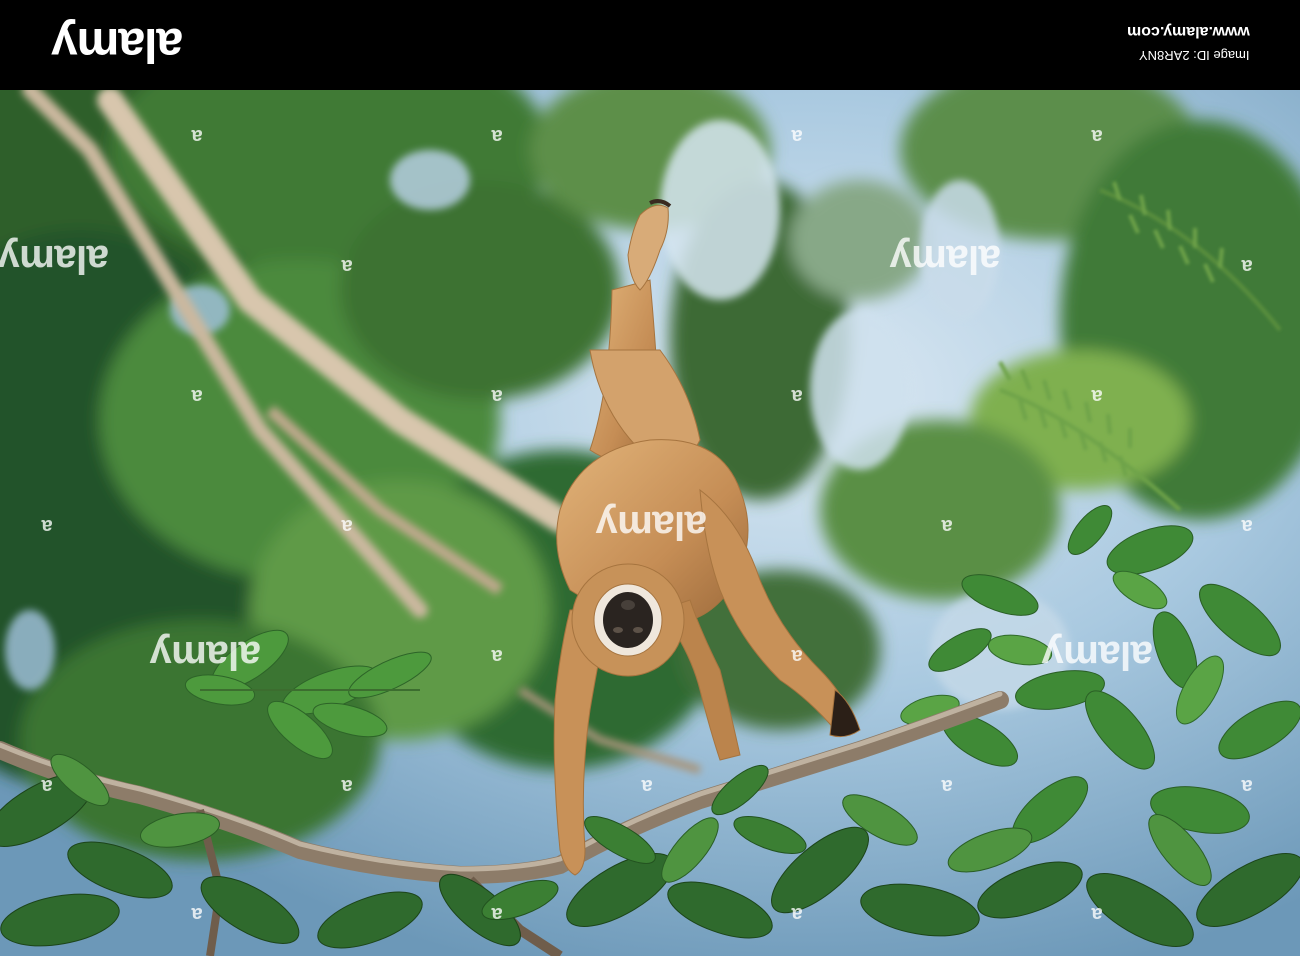 The width and height of the screenshot is (1300, 956). Describe the element at coordinates (1194, 55) in the screenshot. I see `image-id-label: Image ID: 2AR8NY` at that location.